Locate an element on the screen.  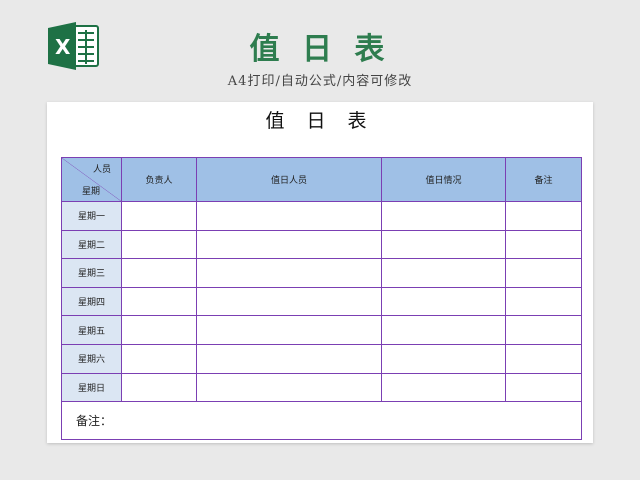
weekday-cell: 星期一 is located at coordinates (91, 216).